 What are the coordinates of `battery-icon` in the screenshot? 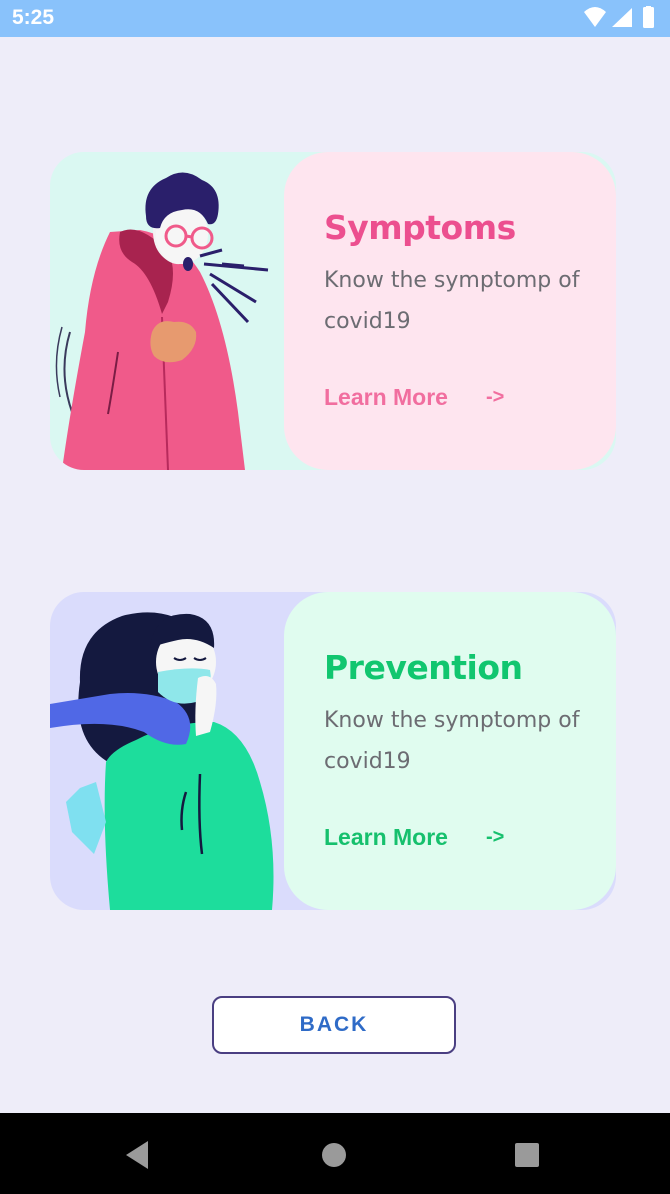 It's located at (648, 17).